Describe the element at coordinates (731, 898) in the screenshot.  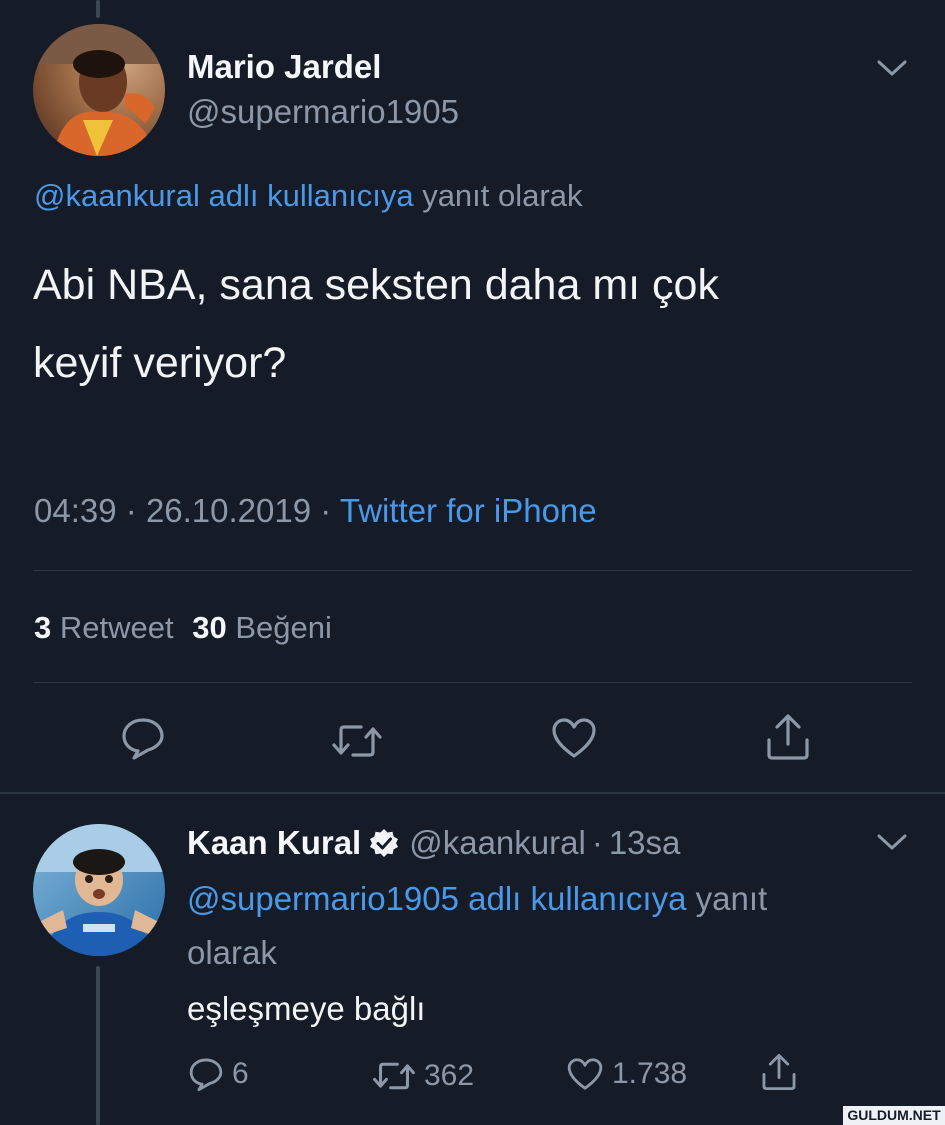
I see `reply-context-suffix: yanıt` at that location.